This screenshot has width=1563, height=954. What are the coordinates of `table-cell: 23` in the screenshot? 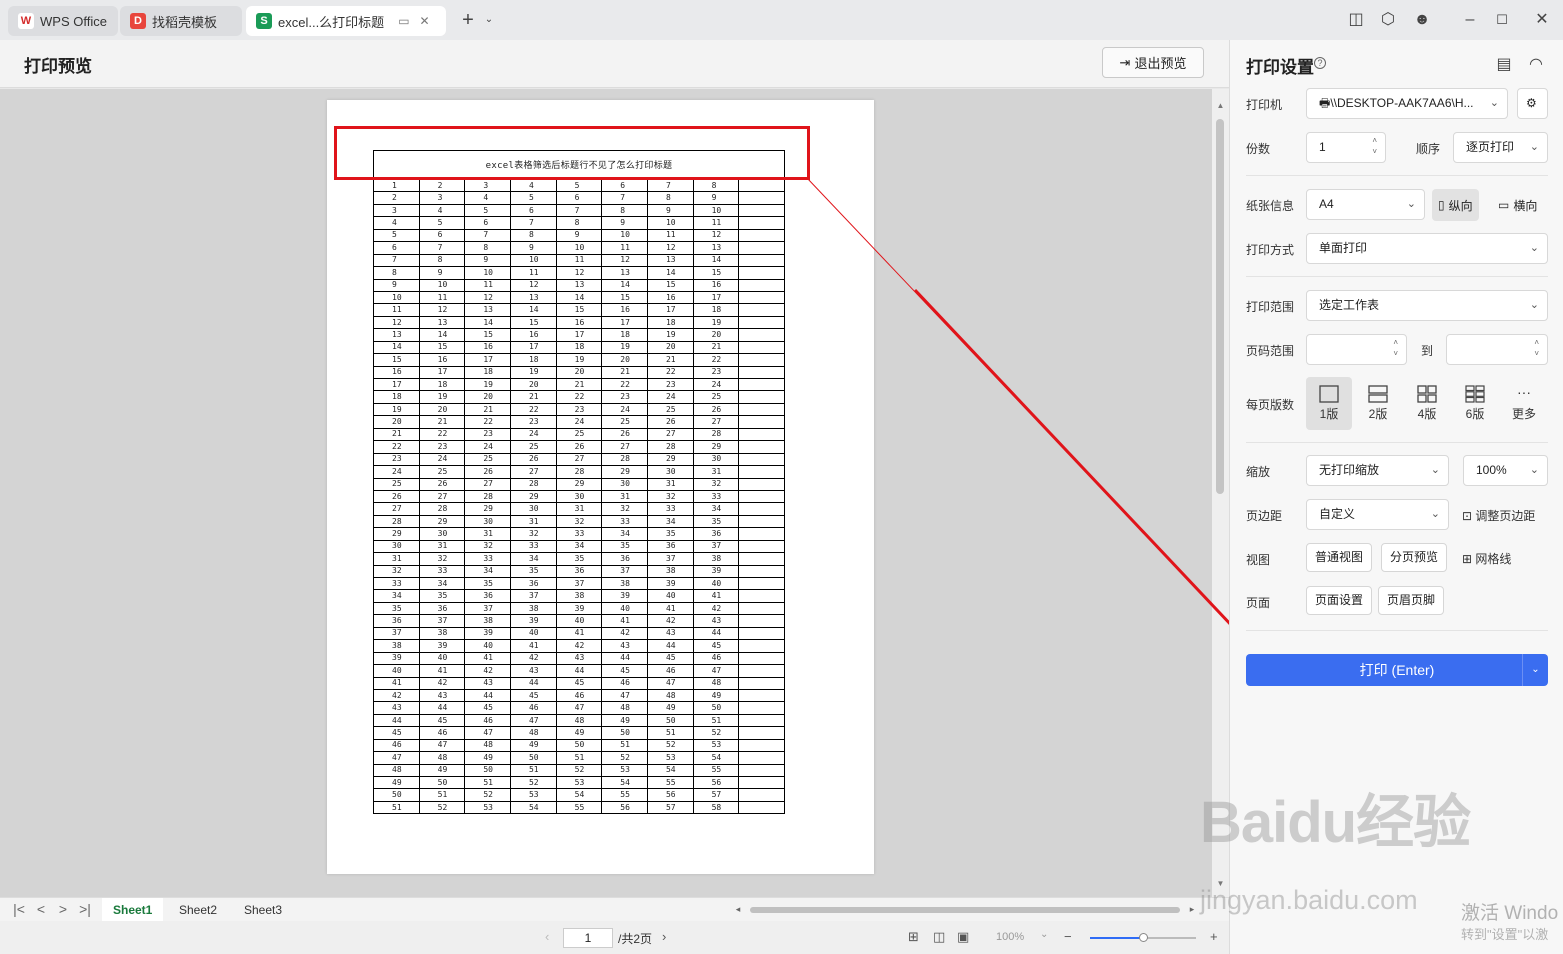 It's located at (579, 409).